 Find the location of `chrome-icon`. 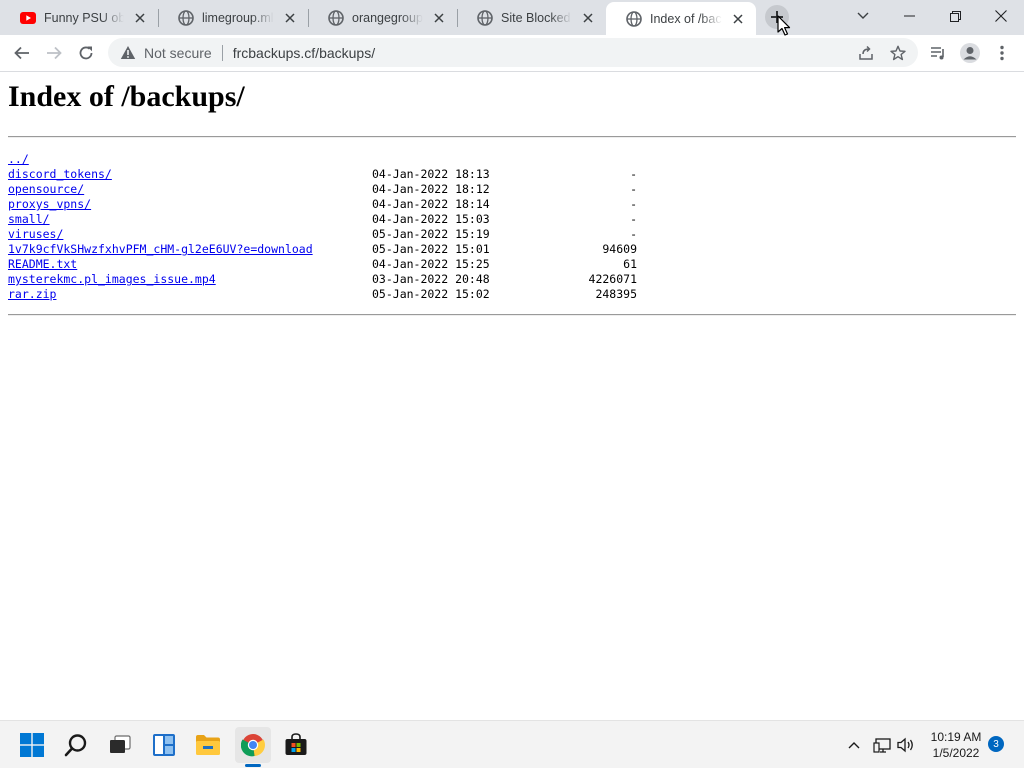

chrome-icon is located at coordinates (253, 745).